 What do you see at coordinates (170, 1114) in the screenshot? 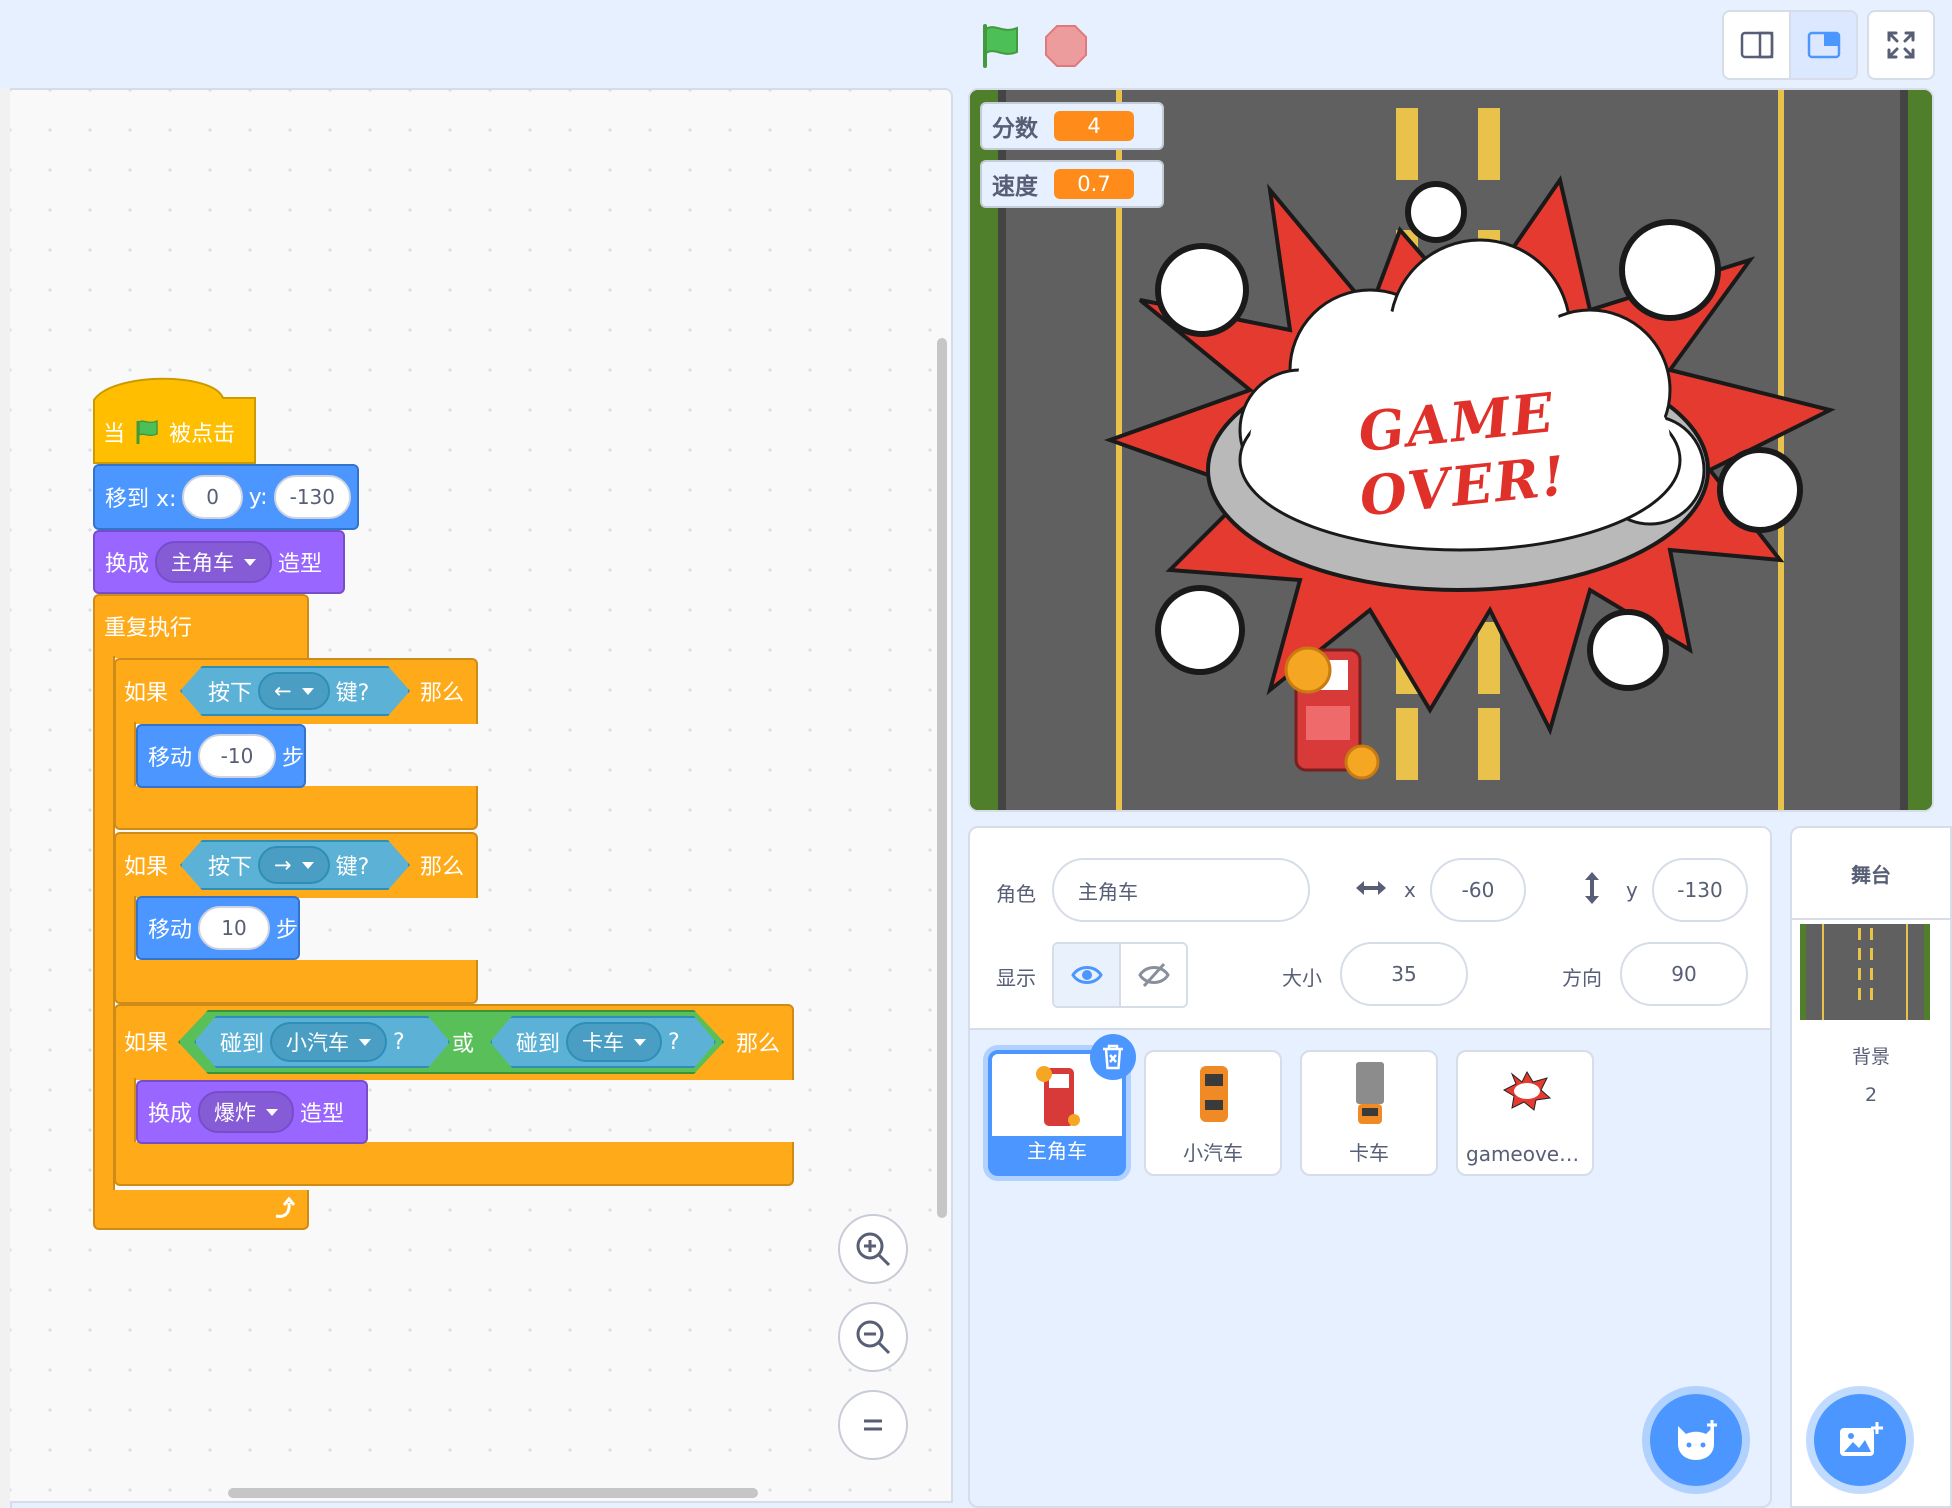
I see `switch-costume-label: 换成` at bounding box center [170, 1114].